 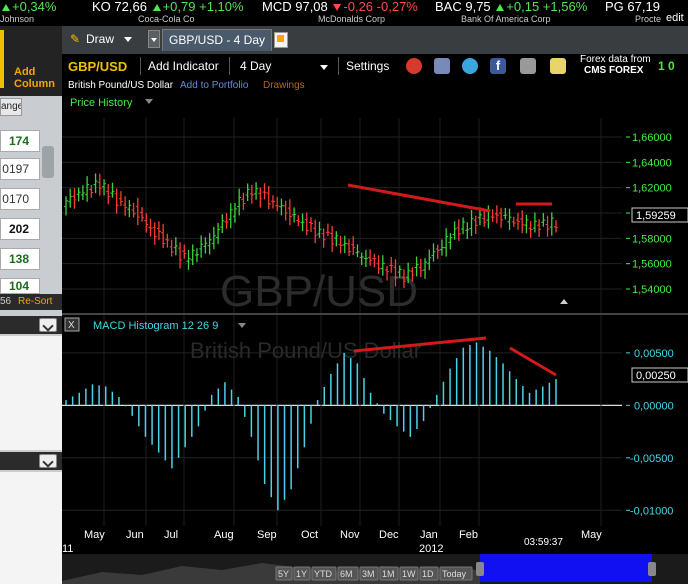 I want to click on down-arrow-icon, so click(x=337, y=7).